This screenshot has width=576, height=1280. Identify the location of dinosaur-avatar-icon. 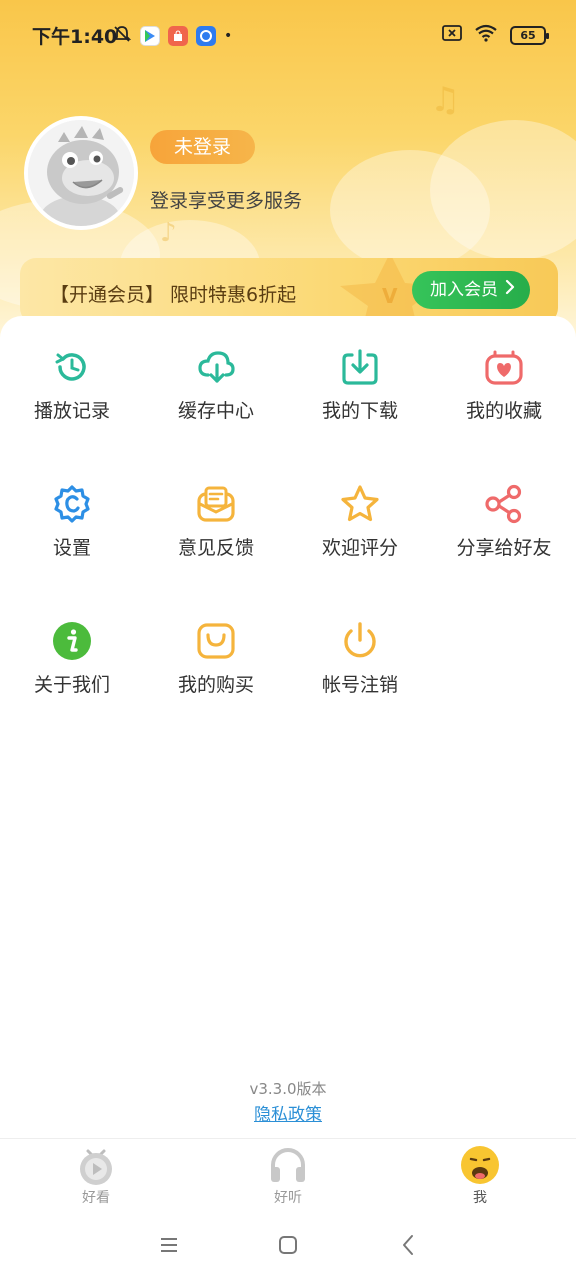
(81, 173).